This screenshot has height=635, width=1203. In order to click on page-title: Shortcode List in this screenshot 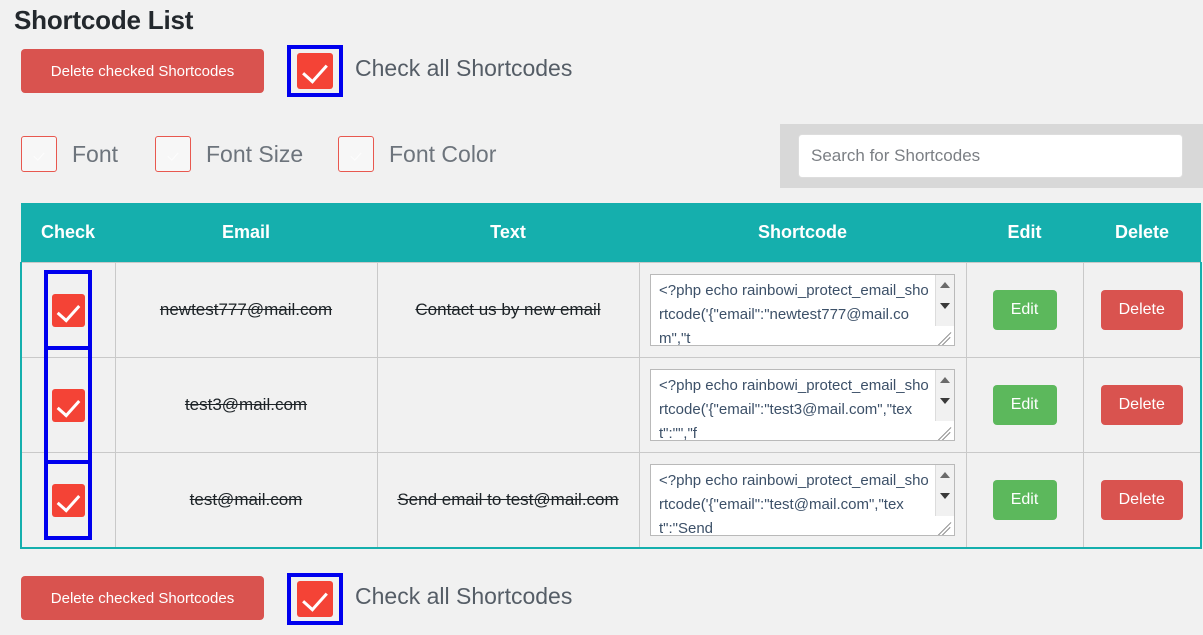, I will do `click(104, 20)`.